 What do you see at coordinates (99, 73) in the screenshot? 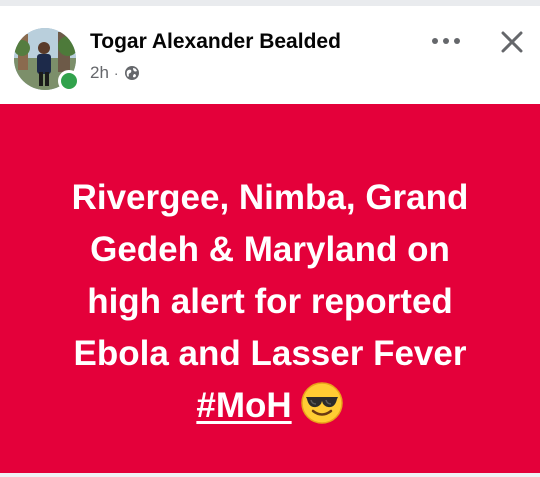
I see `post-time: 2h` at bounding box center [99, 73].